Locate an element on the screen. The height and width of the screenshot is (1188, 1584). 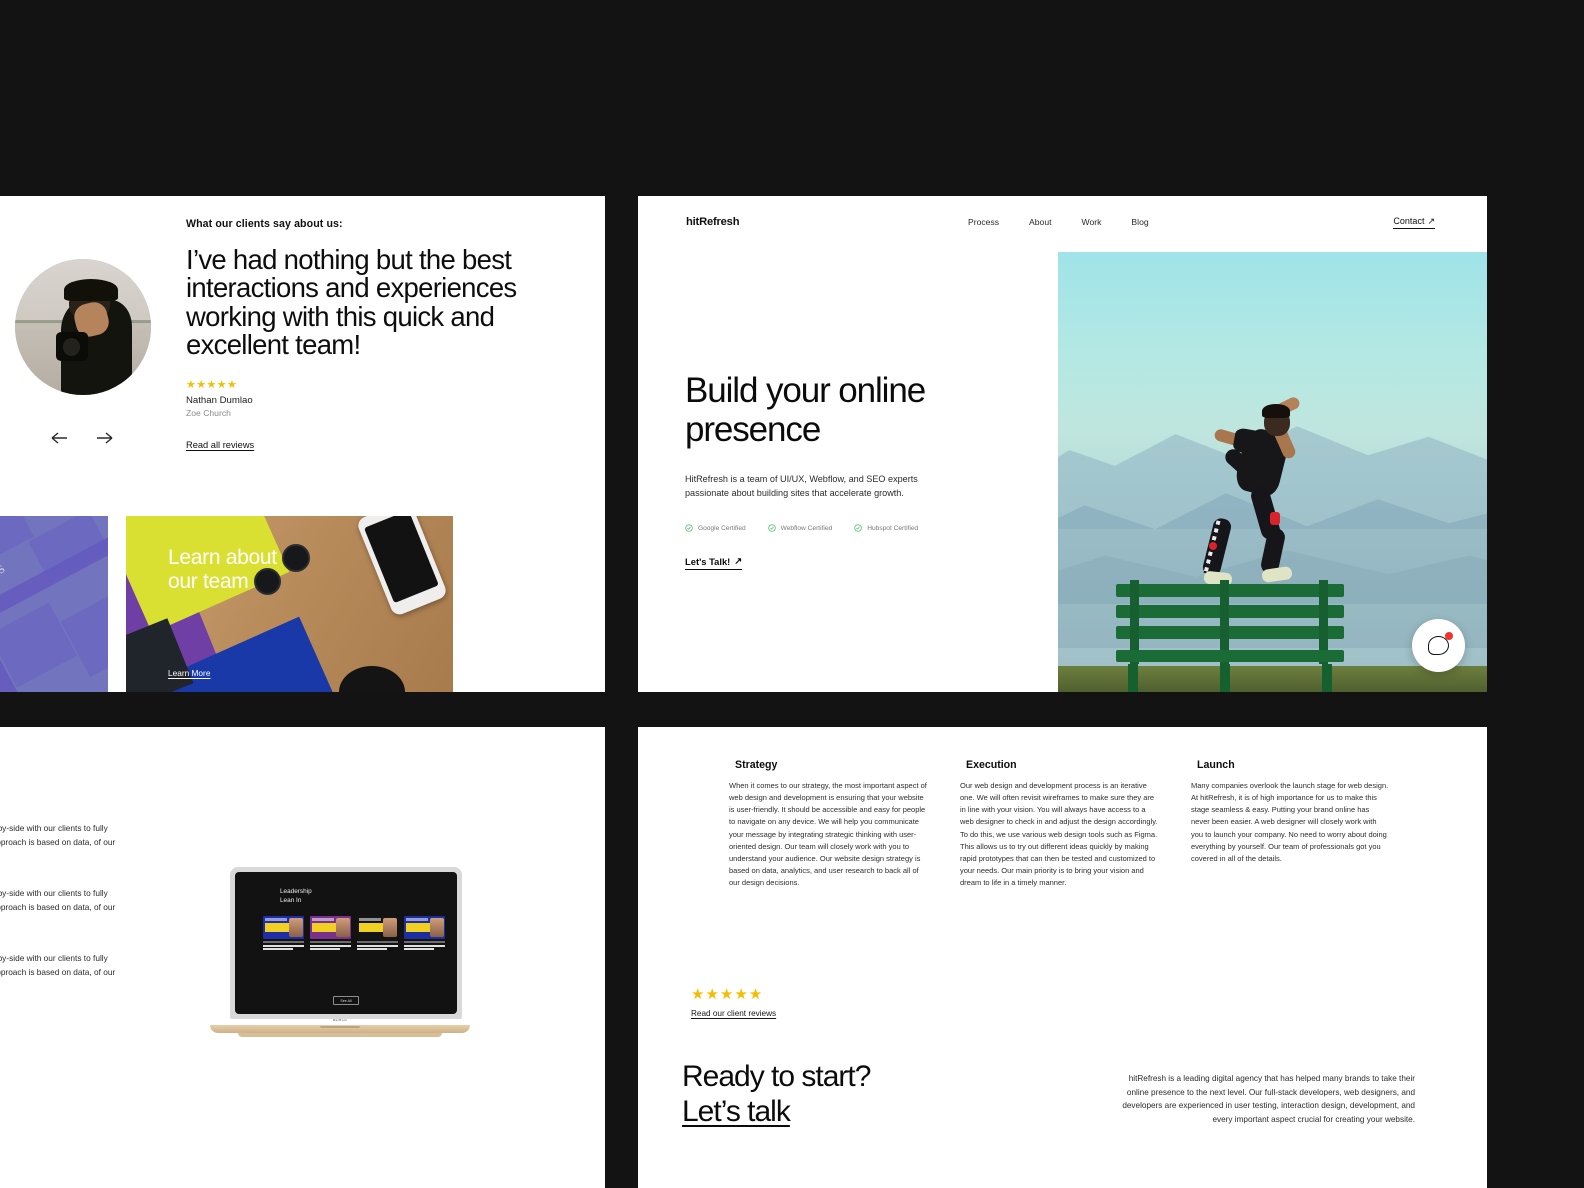
arrow-right-icon is located at coordinates (104, 440).